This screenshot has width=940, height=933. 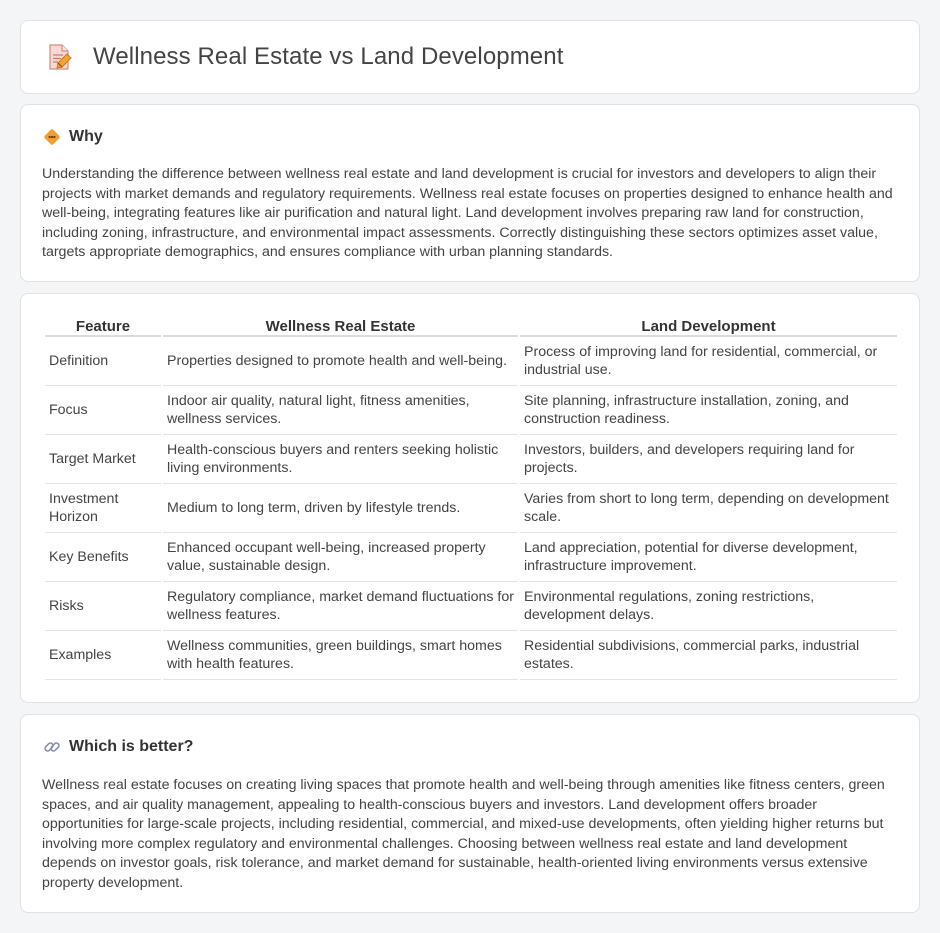 I want to click on feature-cell: Focus, so click(x=103, y=410).